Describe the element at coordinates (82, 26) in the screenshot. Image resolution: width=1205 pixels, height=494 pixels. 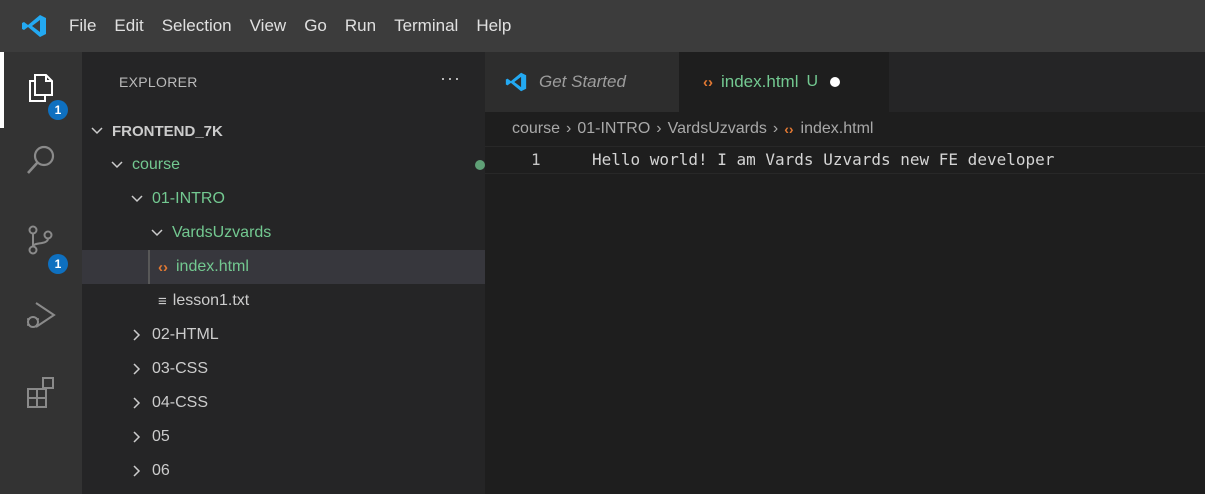
I see `menu-file: File` at that location.